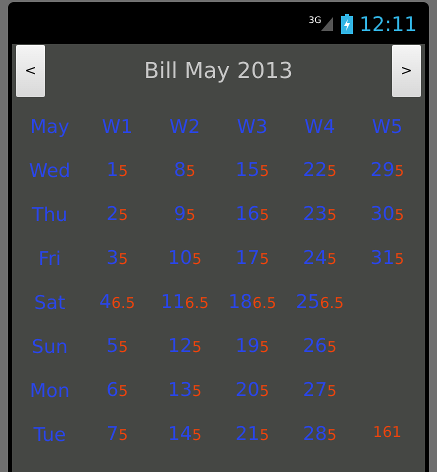  Describe the element at coordinates (247, 390) in the screenshot. I see `day-number: 20` at that location.